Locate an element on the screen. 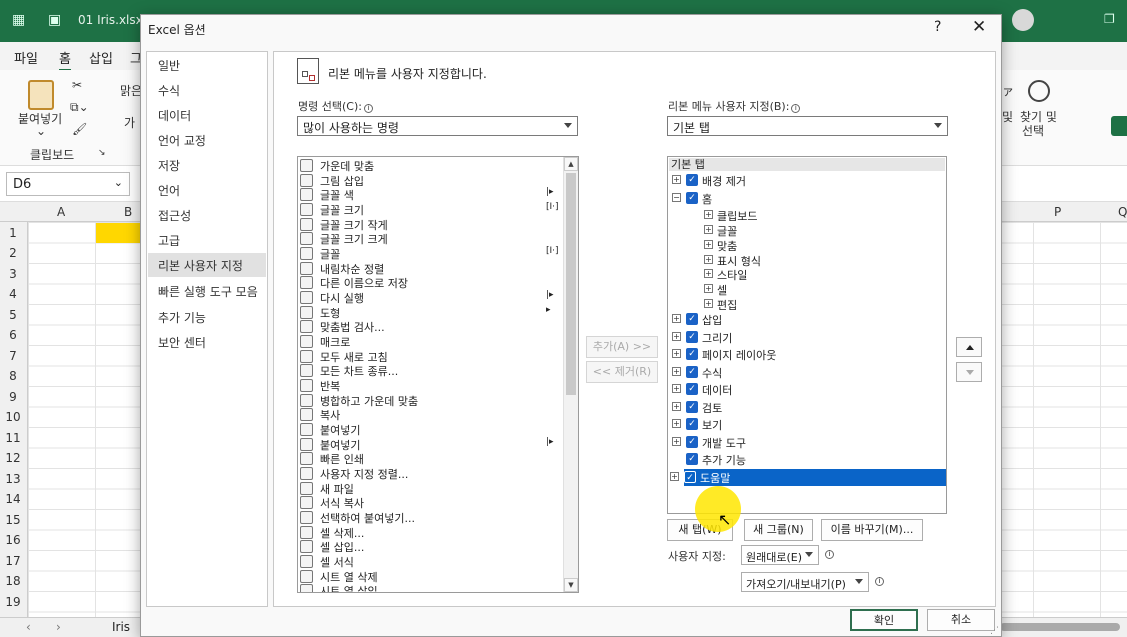  copy-icon: ⧉⌄ is located at coordinates (79, 107).